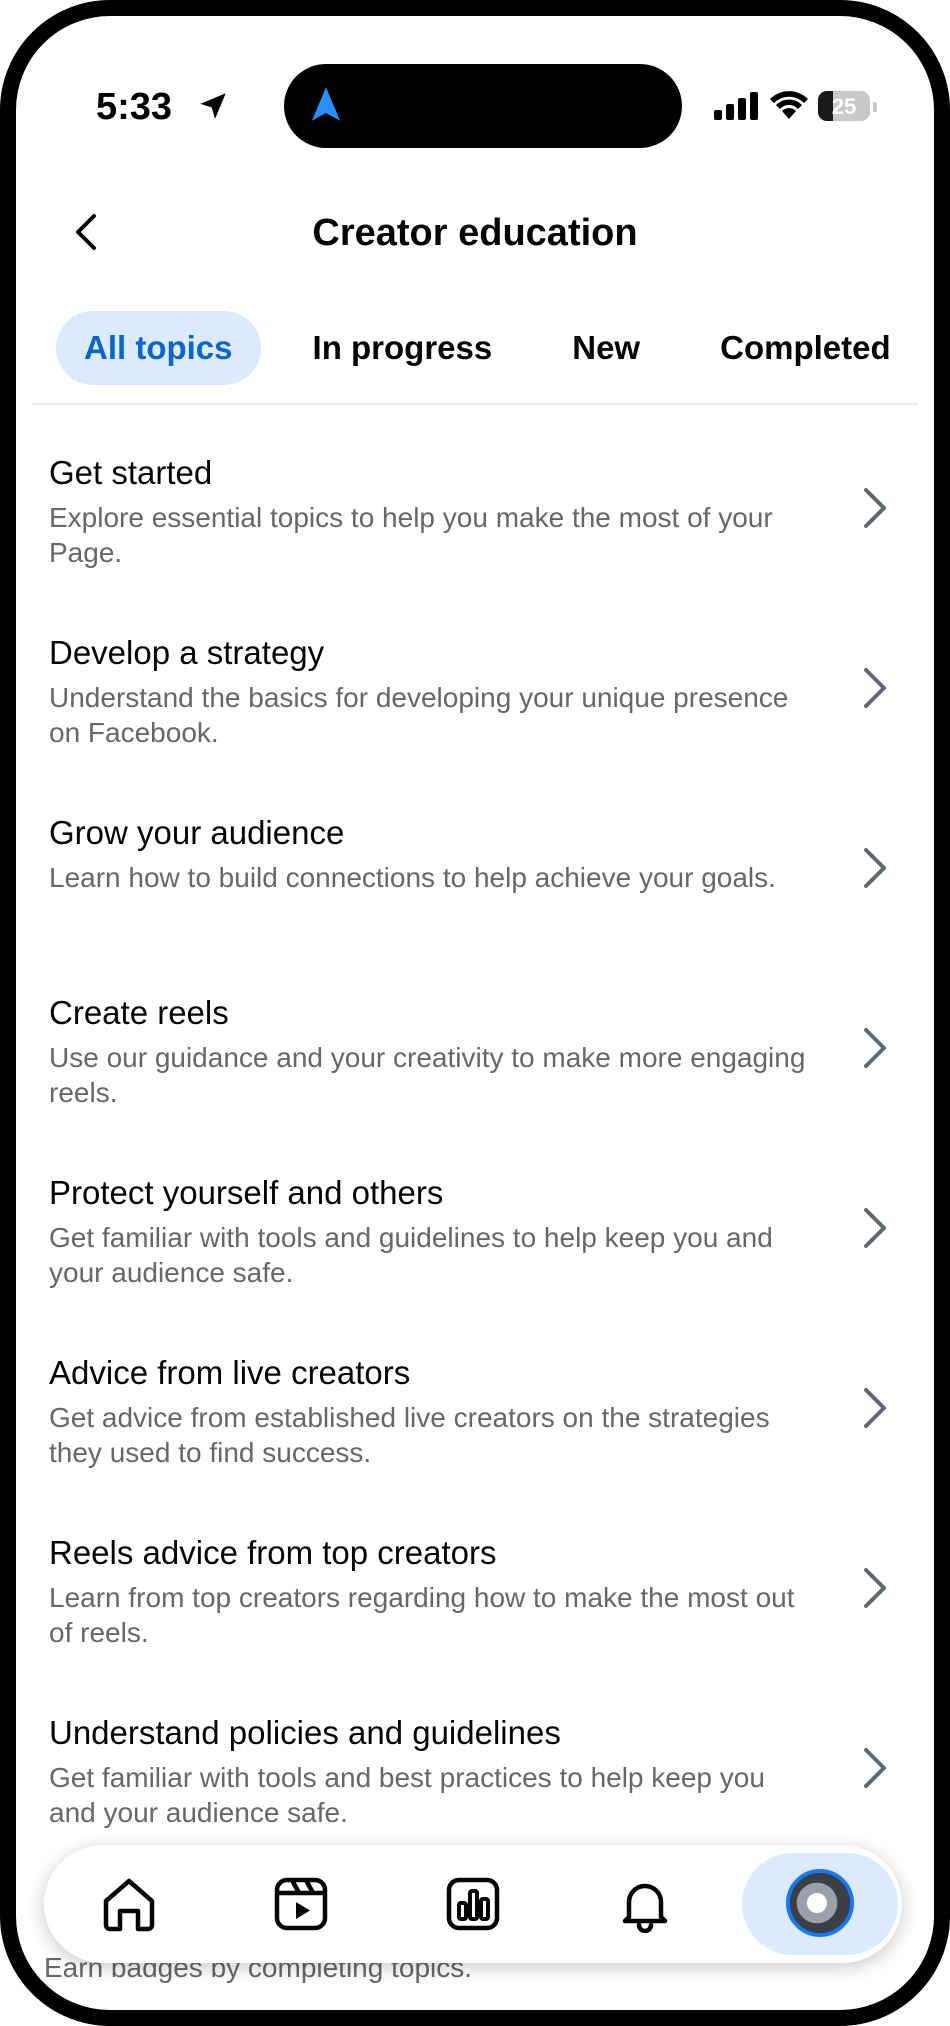  Describe the element at coordinates (326, 104) in the screenshot. I see `navigation-icon` at that location.